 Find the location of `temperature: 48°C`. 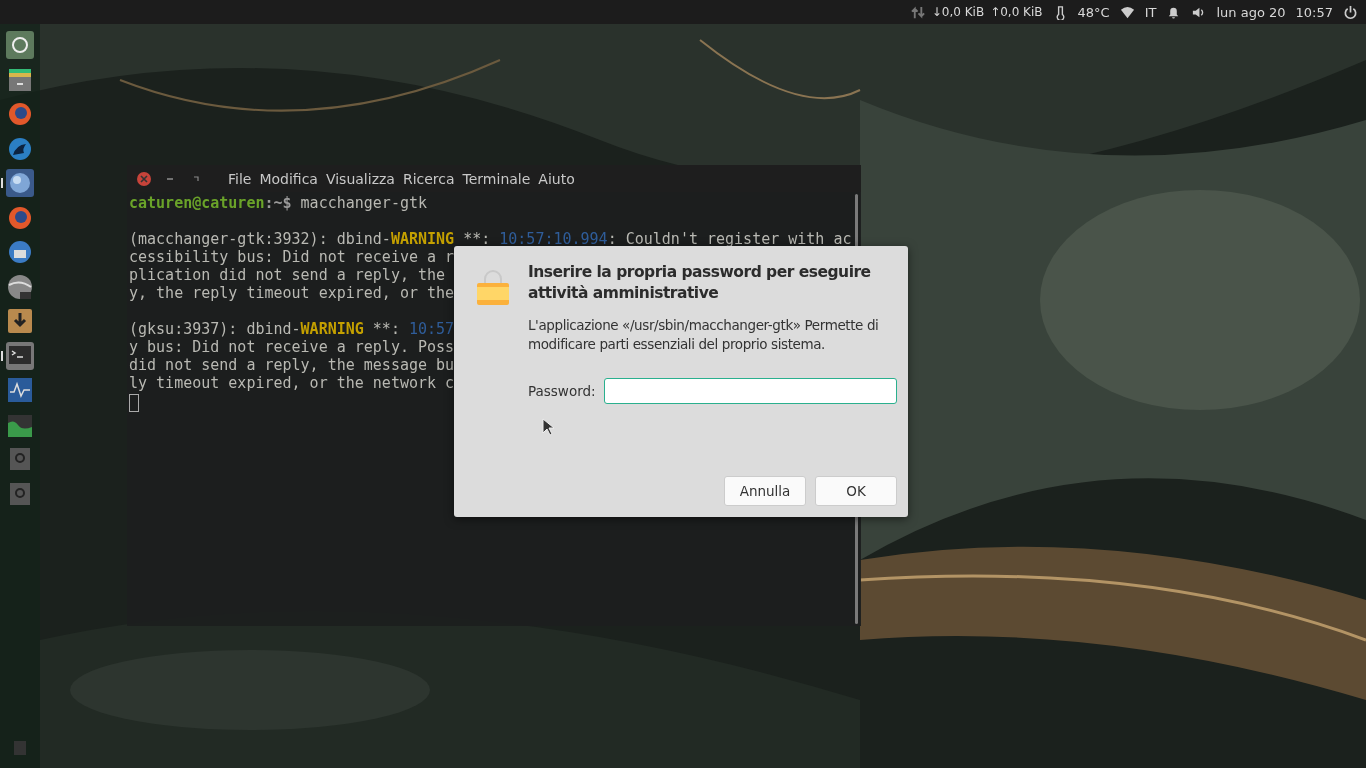

temperature: 48°C is located at coordinates (1093, 12).